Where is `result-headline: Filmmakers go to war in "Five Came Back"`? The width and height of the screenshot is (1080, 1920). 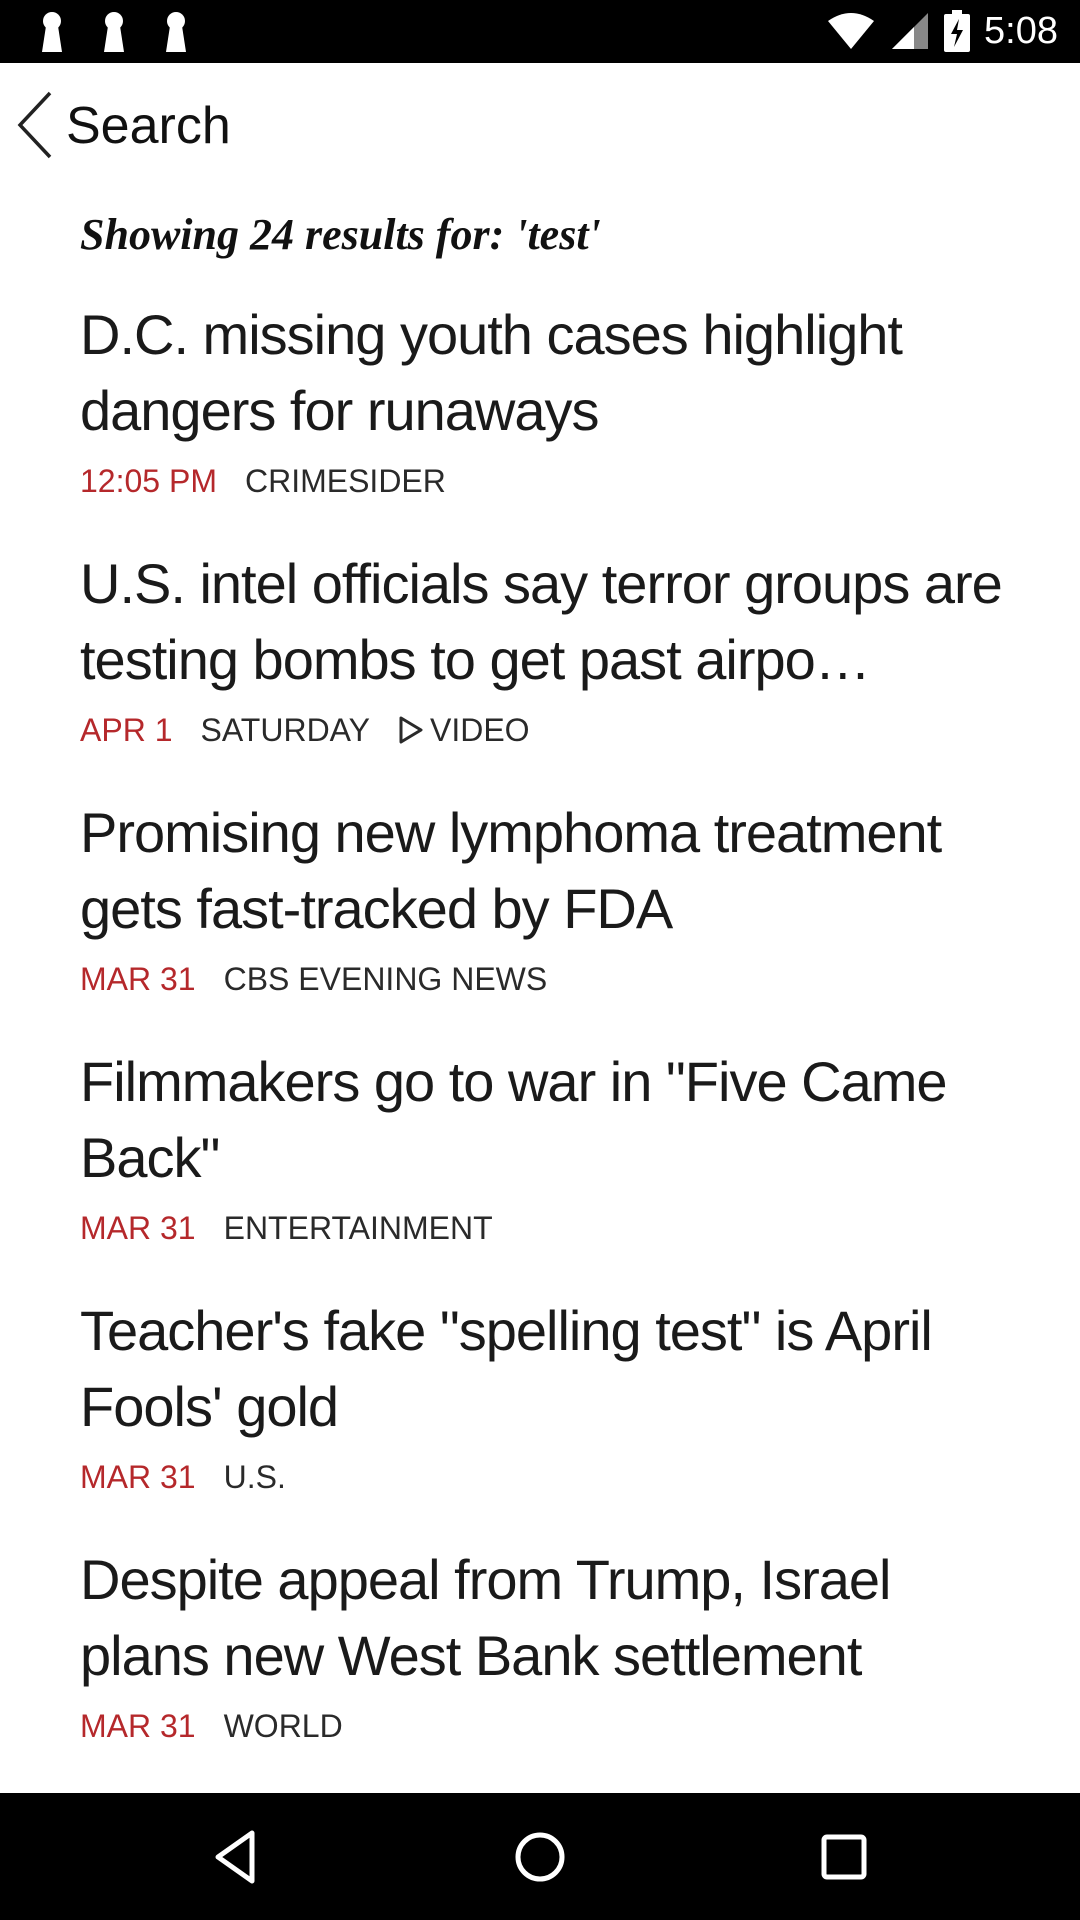 result-headline: Filmmakers go to war in "Five Came Back" is located at coordinates (547, 1120).